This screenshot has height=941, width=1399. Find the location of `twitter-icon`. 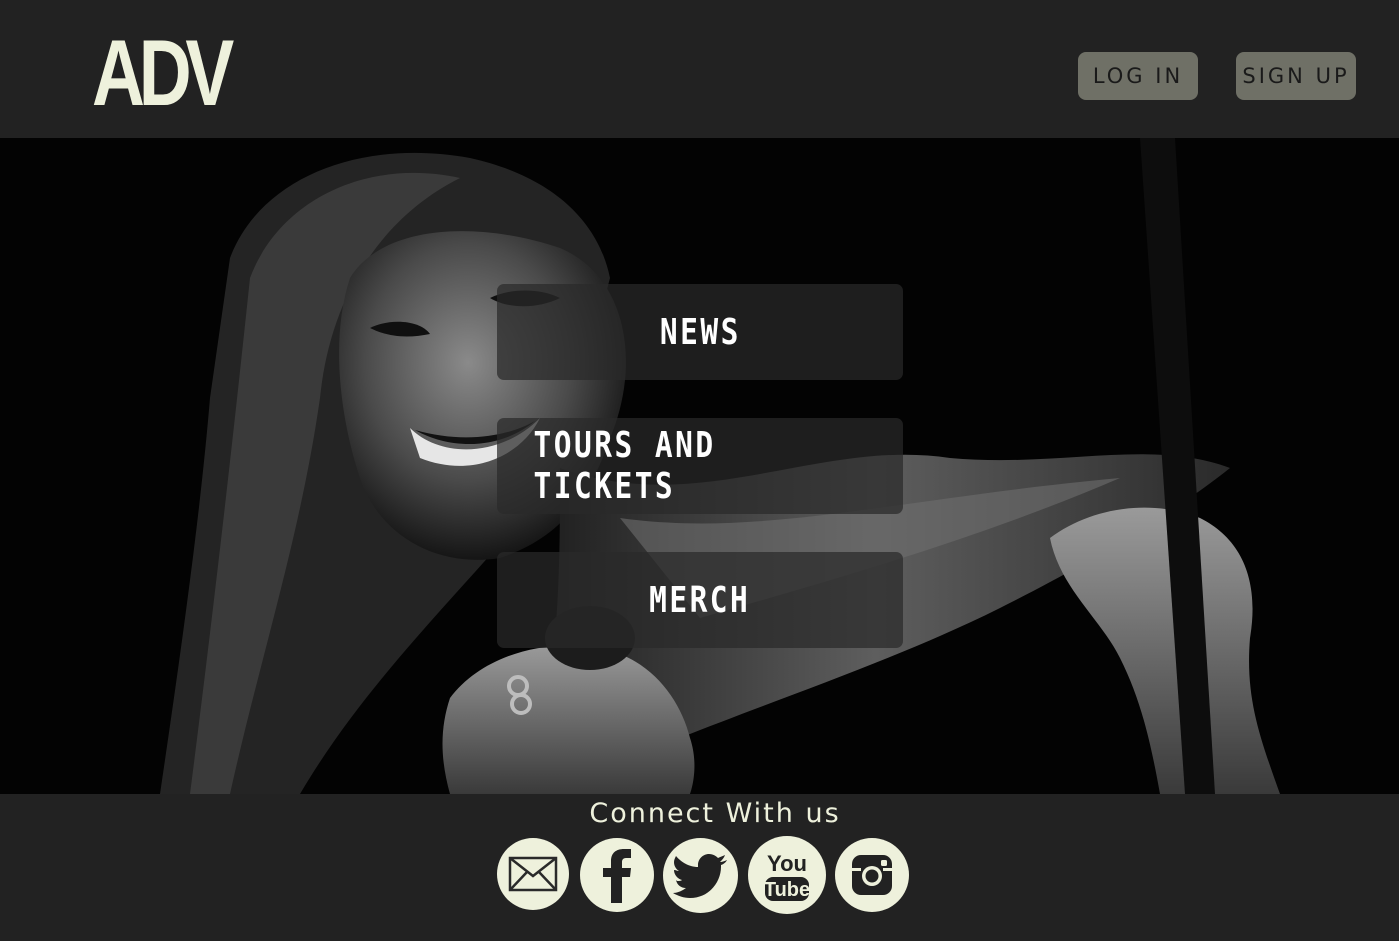

twitter-icon is located at coordinates (700, 875).